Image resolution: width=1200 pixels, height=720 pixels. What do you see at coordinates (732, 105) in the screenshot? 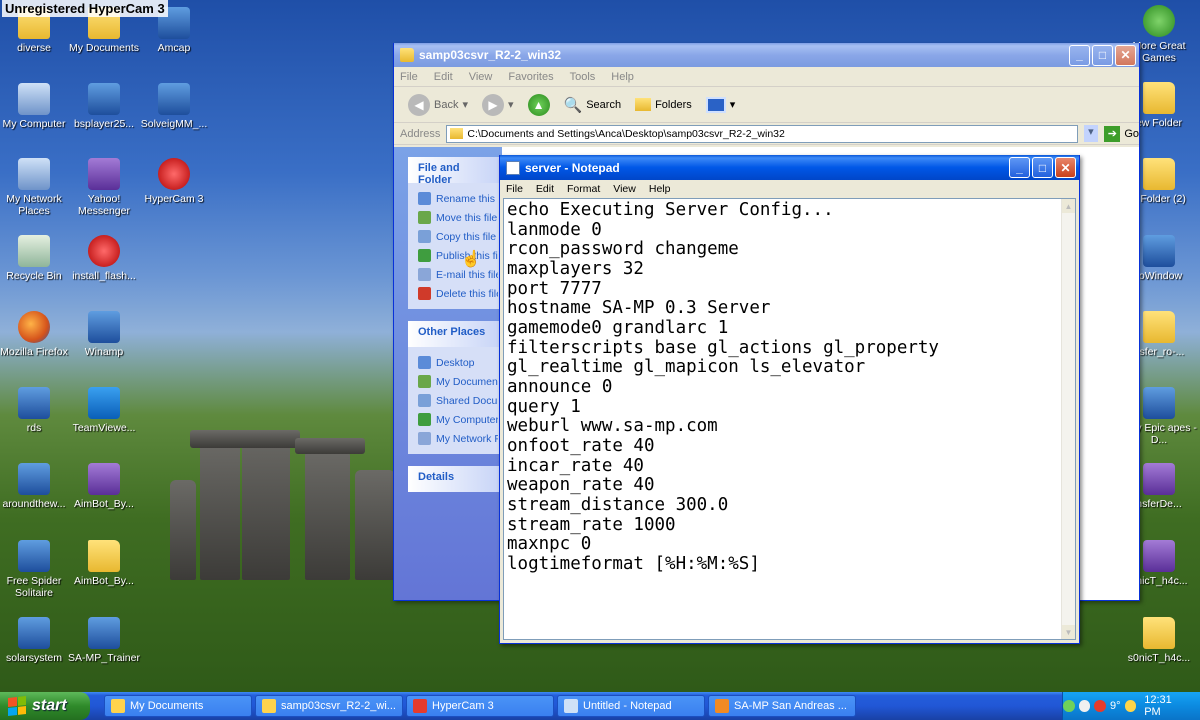
I see `chevron-down-icon: ▾` at bounding box center [732, 105].